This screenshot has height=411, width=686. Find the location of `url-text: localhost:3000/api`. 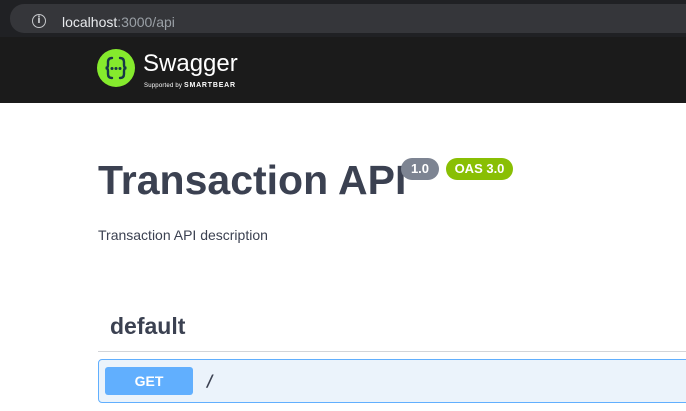

url-text: localhost:3000/api is located at coordinates (118, 22).